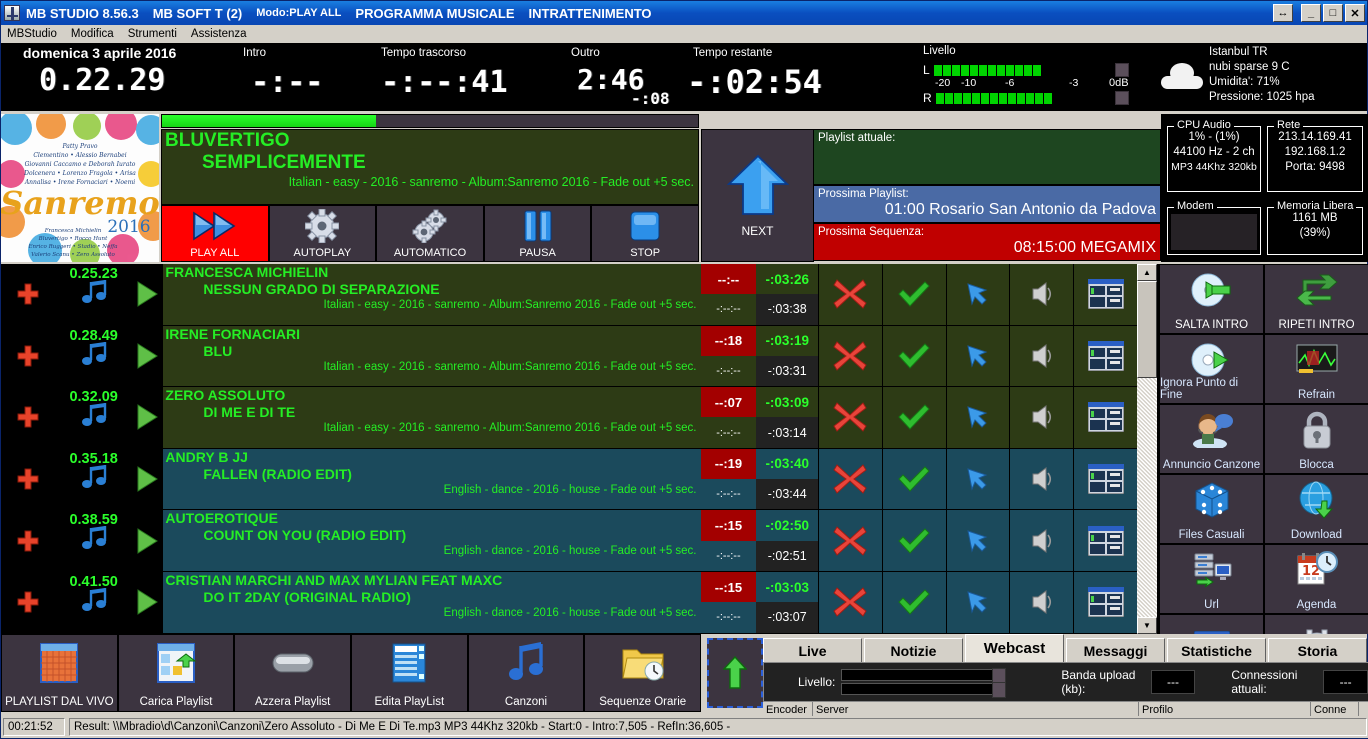 This screenshot has width=1368, height=739. Describe the element at coordinates (92, 34) in the screenshot. I see `menu-item-modifica: Modifica` at that location.